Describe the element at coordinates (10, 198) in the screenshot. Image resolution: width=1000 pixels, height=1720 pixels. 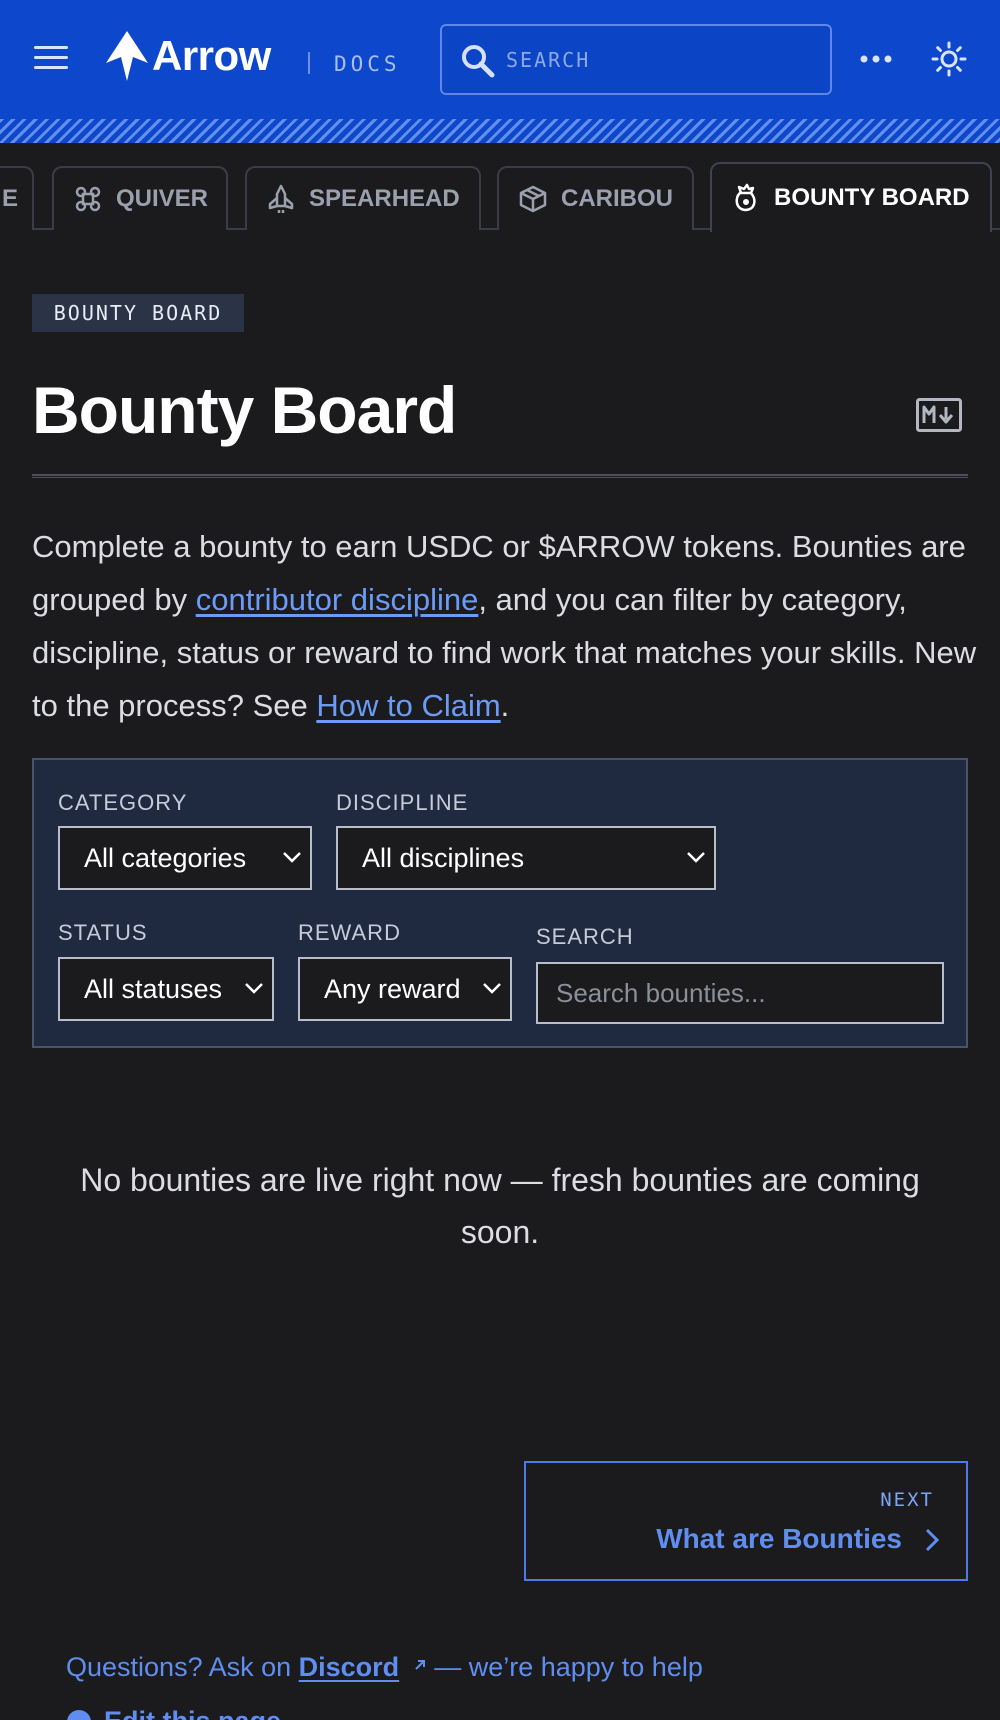
I see `tab-label: E` at that location.